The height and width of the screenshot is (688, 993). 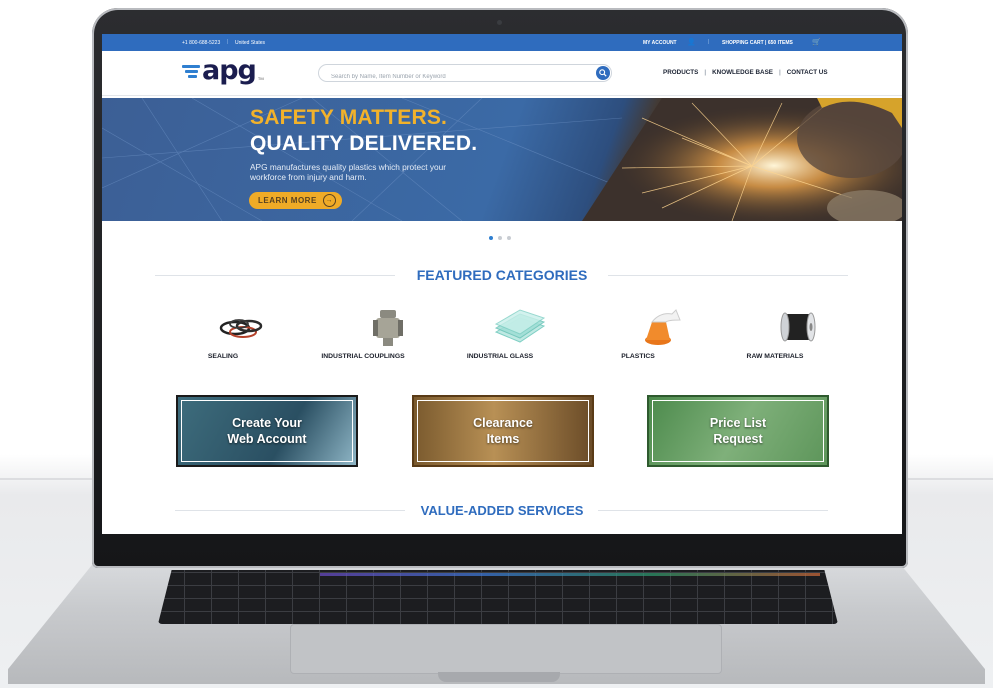 I want to click on hero-headline-quality: QUALITY DELIVERED., so click(x=364, y=143).